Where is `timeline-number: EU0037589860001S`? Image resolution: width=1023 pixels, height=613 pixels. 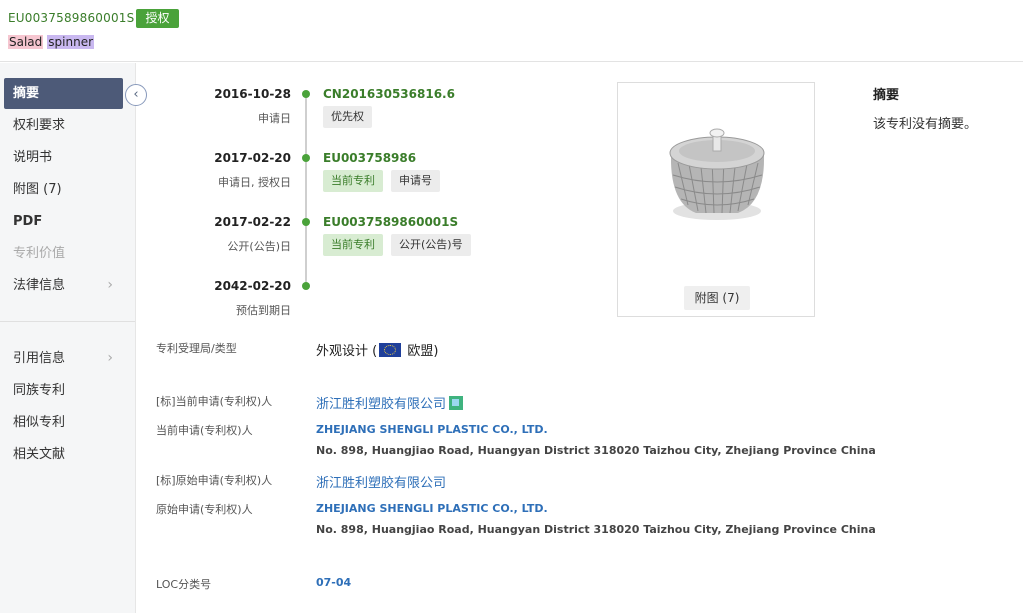
timeline-number: EU0037589860001S is located at coordinates (390, 222).